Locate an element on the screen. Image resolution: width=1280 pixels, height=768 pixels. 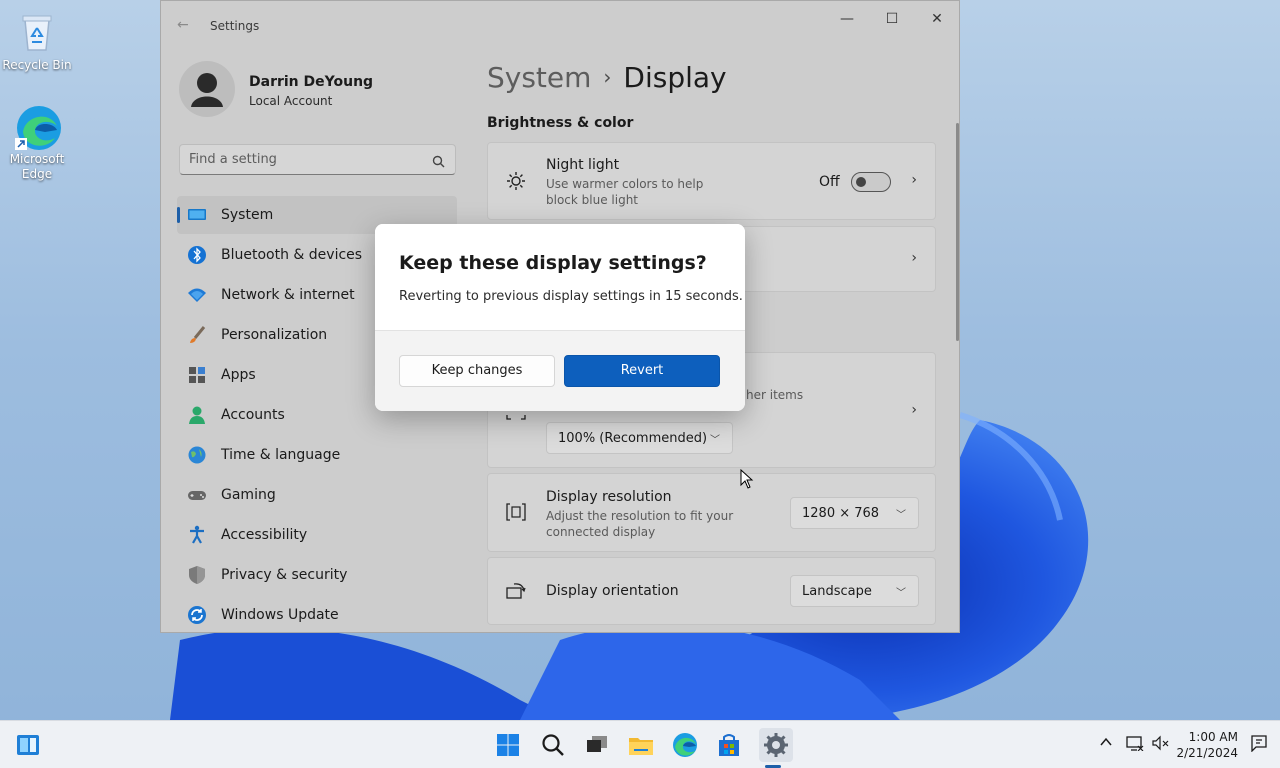
mouse-cursor-icon is located at coordinates (747, 480).